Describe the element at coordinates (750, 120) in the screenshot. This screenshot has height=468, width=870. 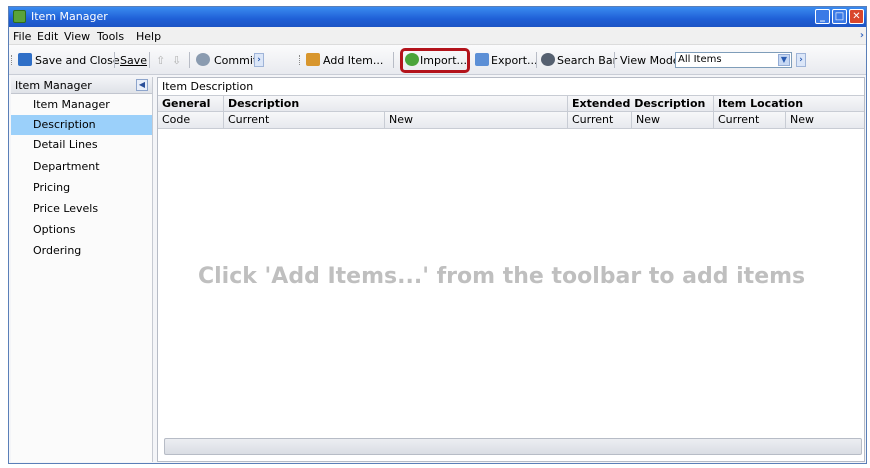
I see `column-header-location-current: Current` at that location.